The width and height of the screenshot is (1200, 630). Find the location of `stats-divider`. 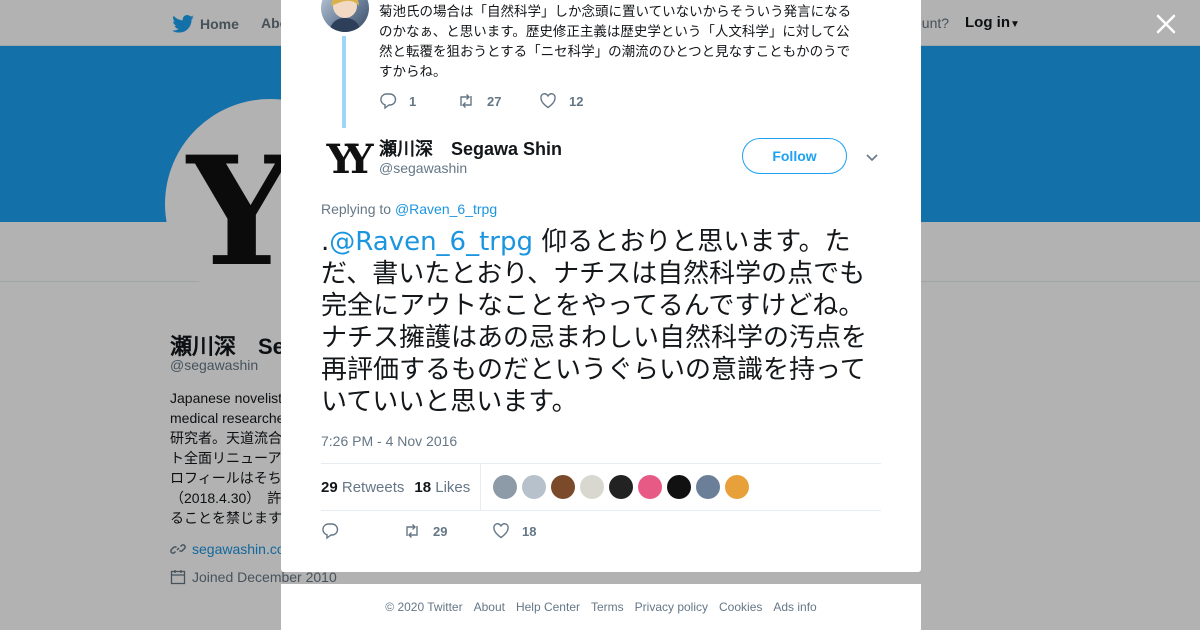

stats-divider is located at coordinates (481, 487).